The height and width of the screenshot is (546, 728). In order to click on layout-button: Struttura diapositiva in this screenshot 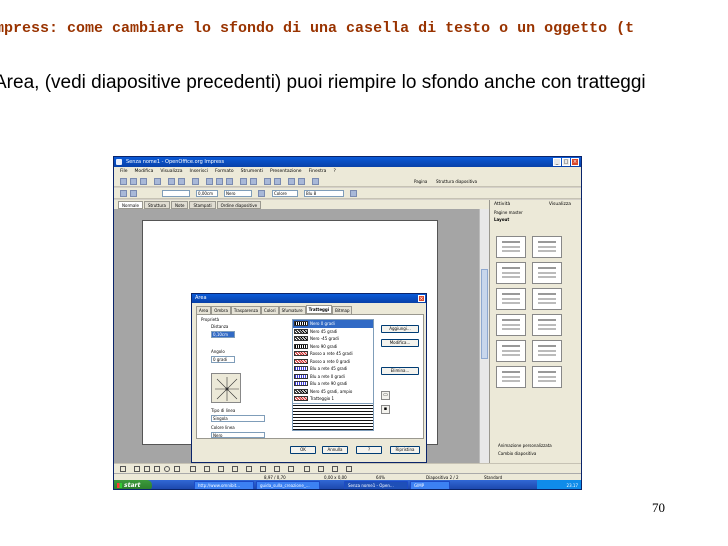, I will do `click(456, 181)`.